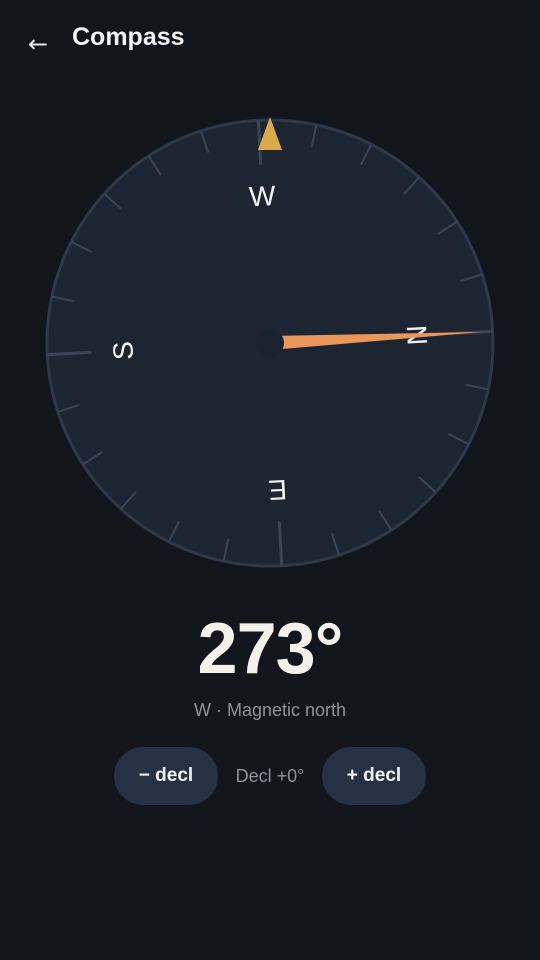 This screenshot has height=960, width=540. I want to click on declination-readout: Decl +0°, so click(270, 776).